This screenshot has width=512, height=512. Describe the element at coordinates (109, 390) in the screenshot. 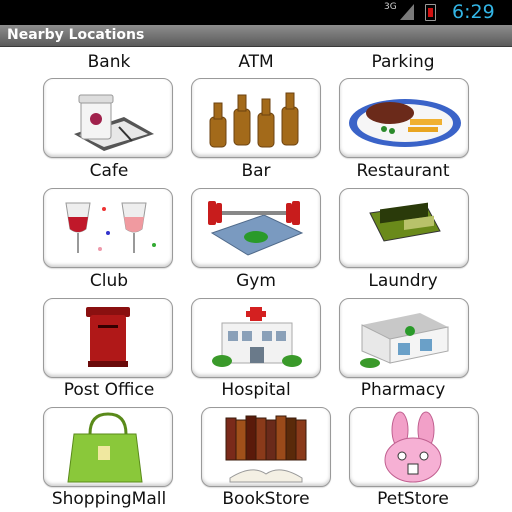

I see `location-label-post-office: Post Office` at that location.